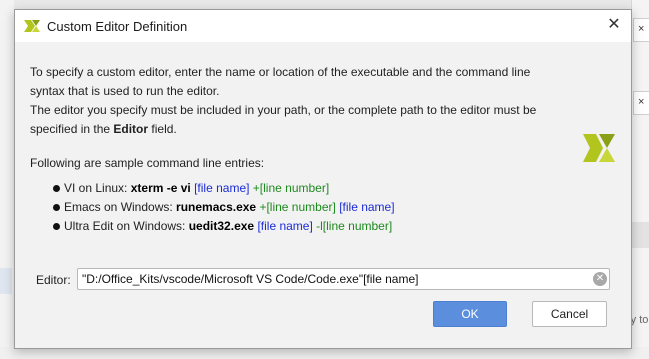 This screenshot has height=359, width=649. What do you see at coordinates (126, 226) in the screenshot?
I see `sample-prefix: Ultra Edit on Windows:` at bounding box center [126, 226].